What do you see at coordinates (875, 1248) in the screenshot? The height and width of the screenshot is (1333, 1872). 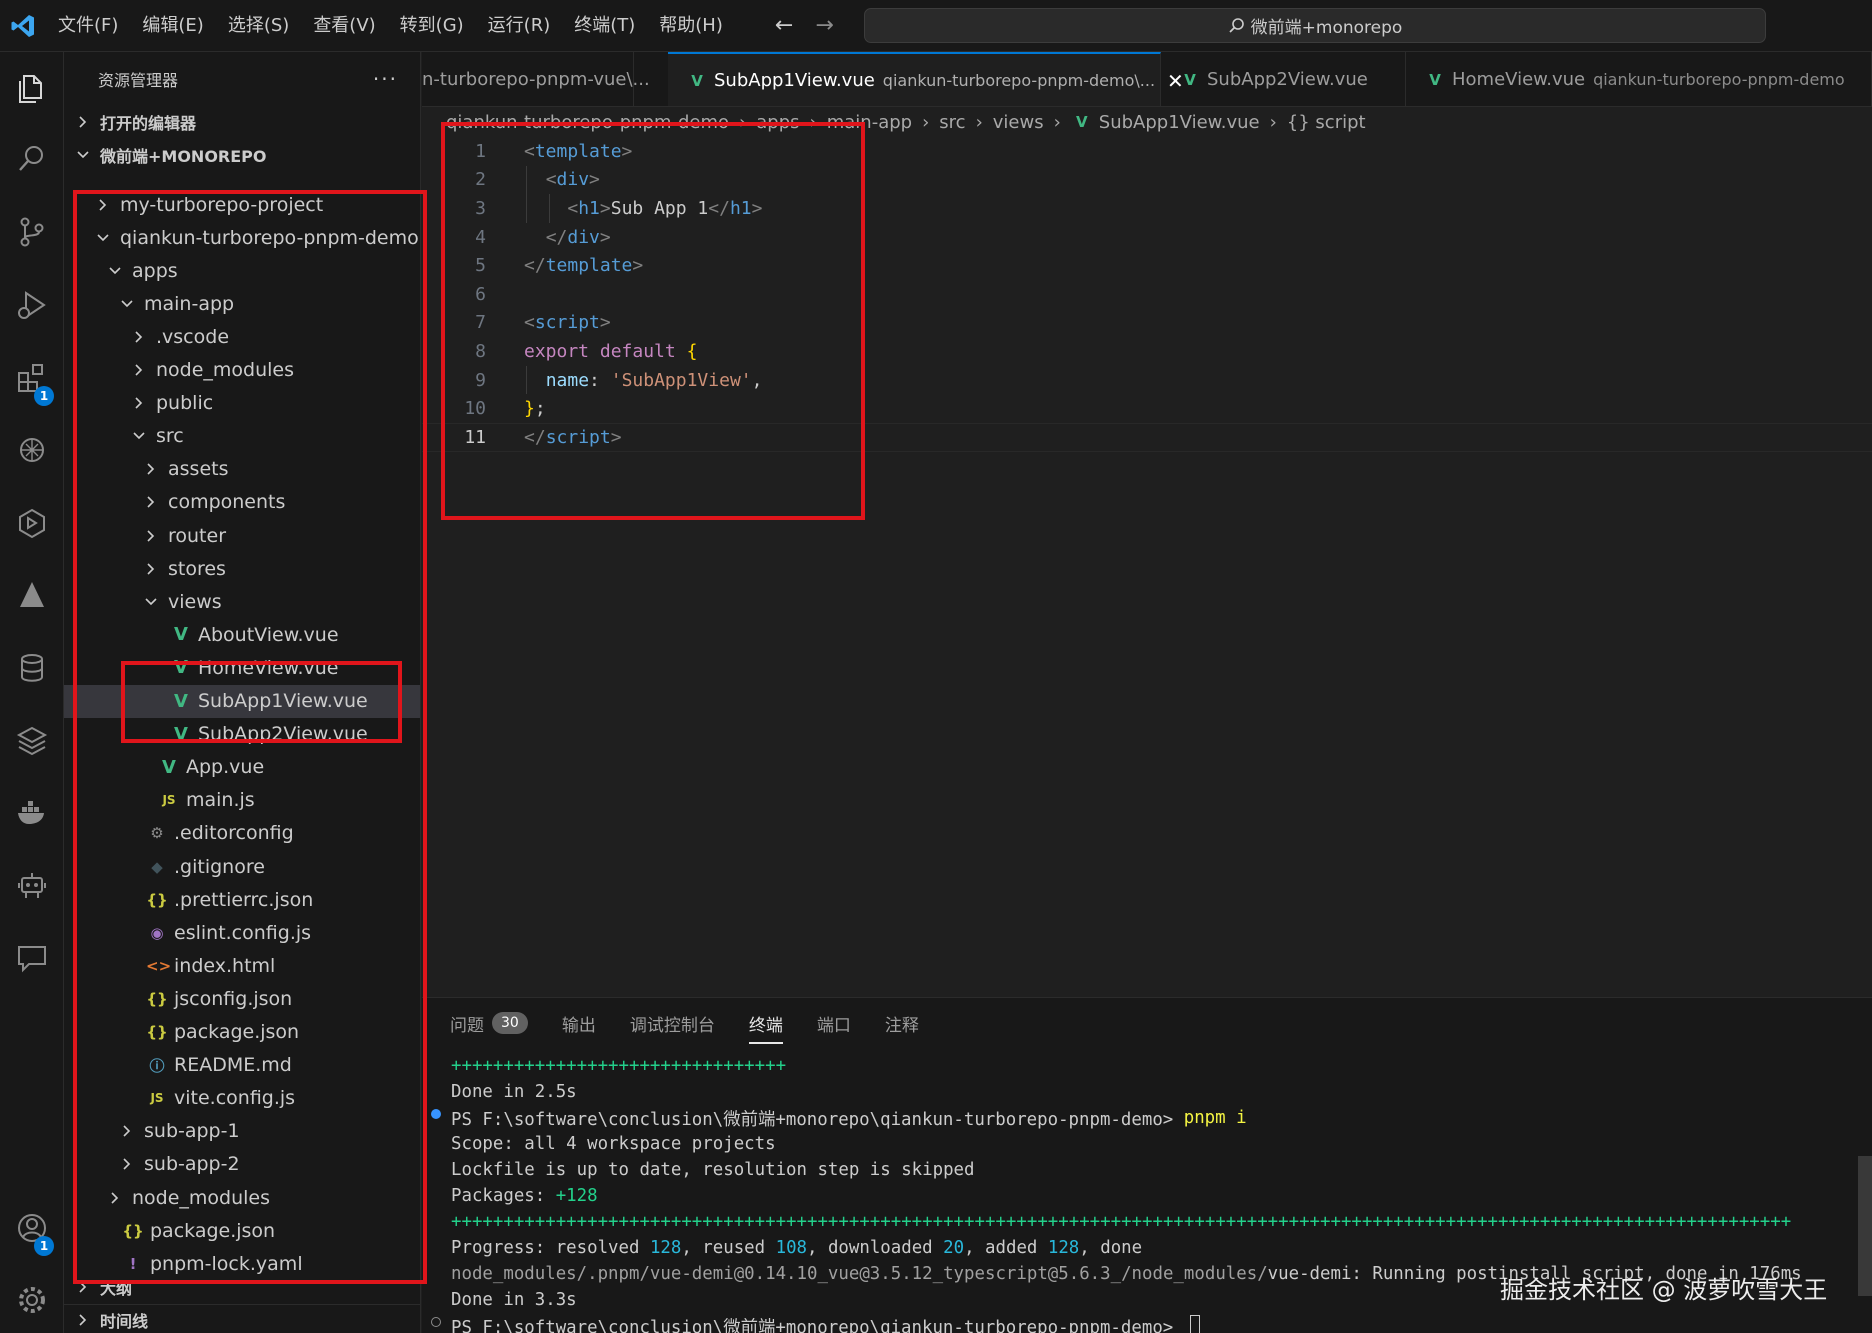 I see `term-text: , downloaded` at bounding box center [875, 1248].